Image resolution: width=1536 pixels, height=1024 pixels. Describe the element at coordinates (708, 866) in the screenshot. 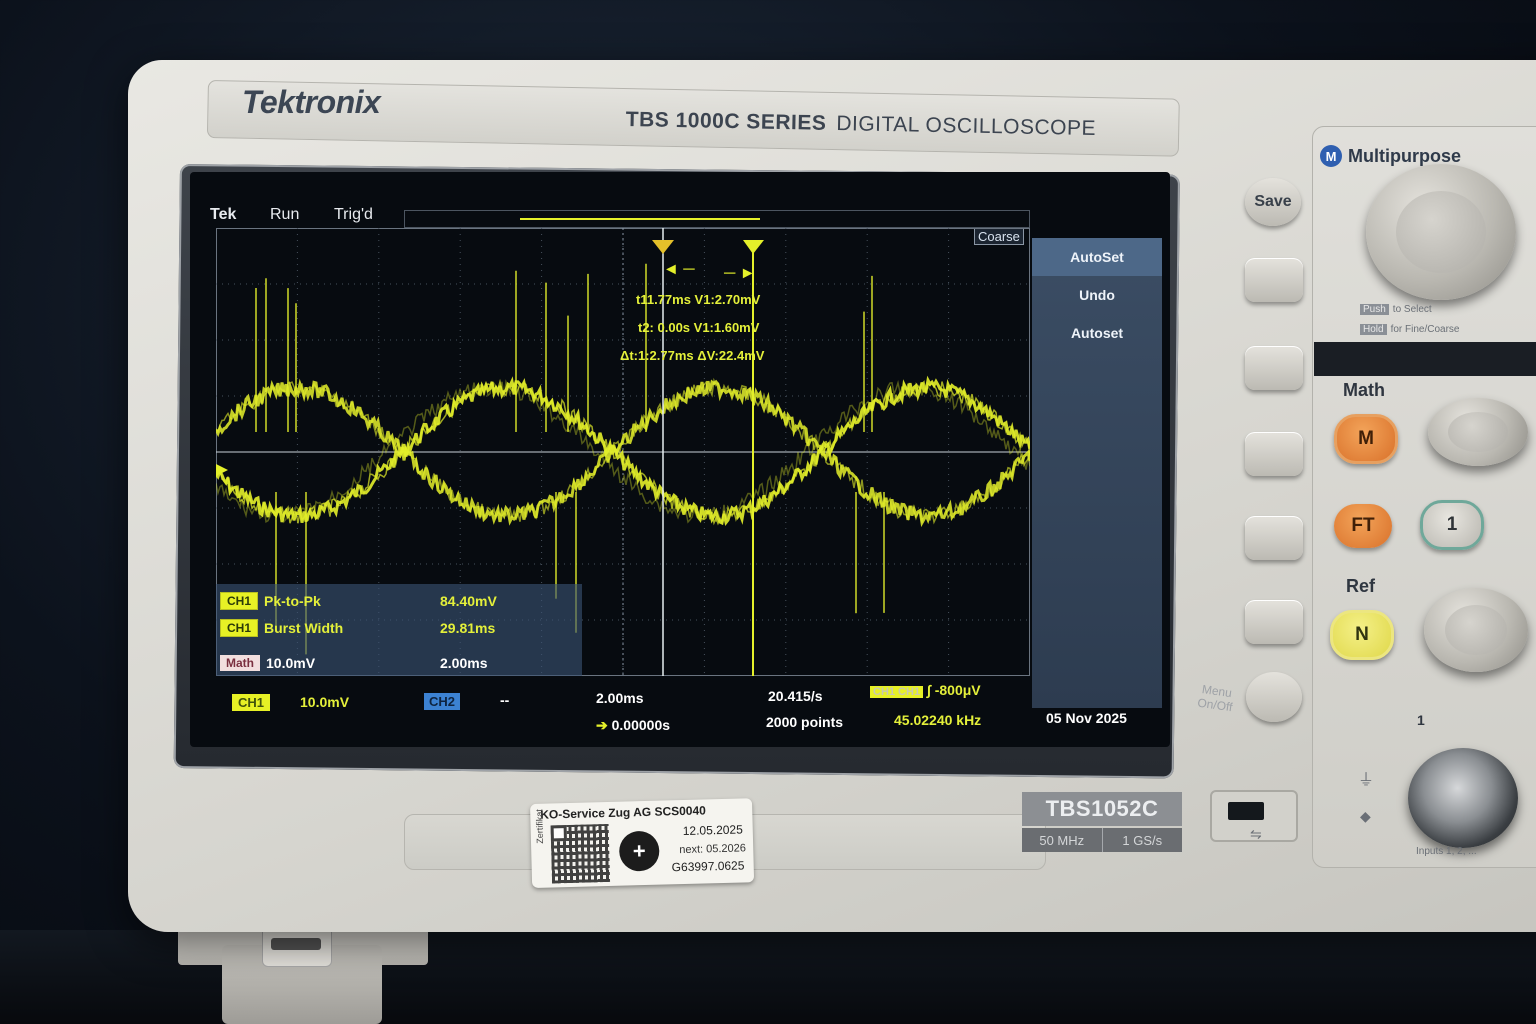

I see `sticker-id: G63997.0625` at that location.